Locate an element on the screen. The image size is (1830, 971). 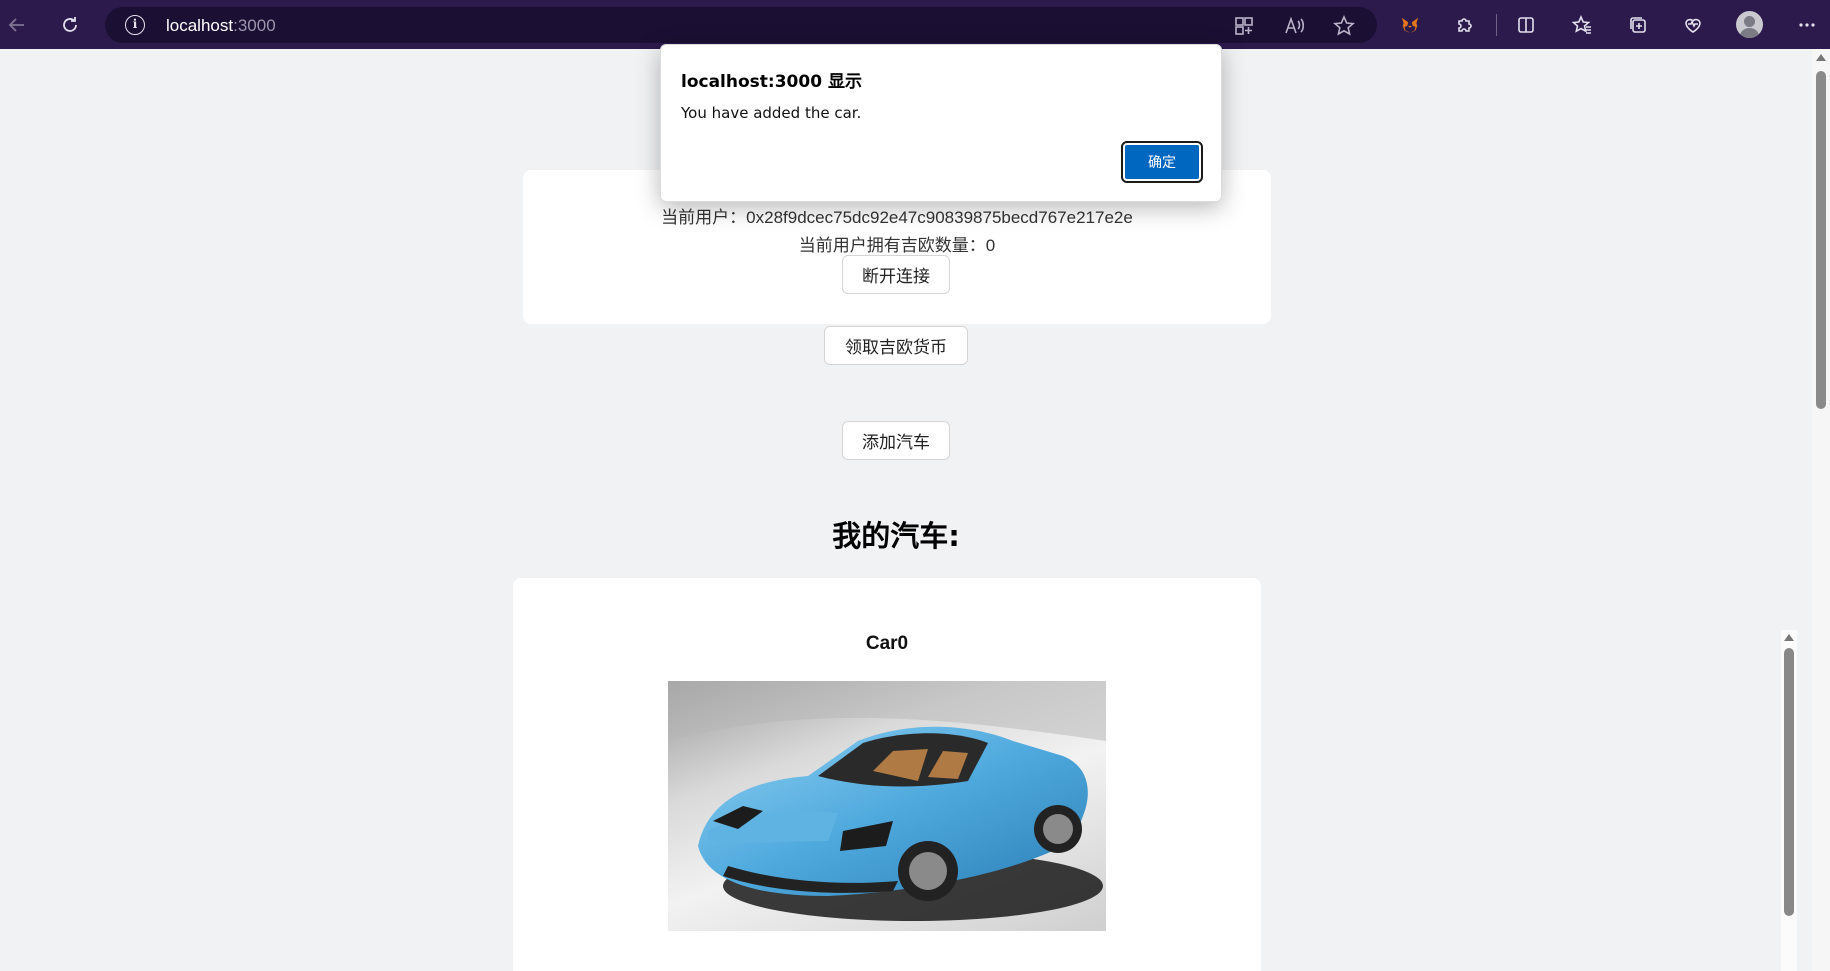
collections-icon is located at coordinates (1638, 25).